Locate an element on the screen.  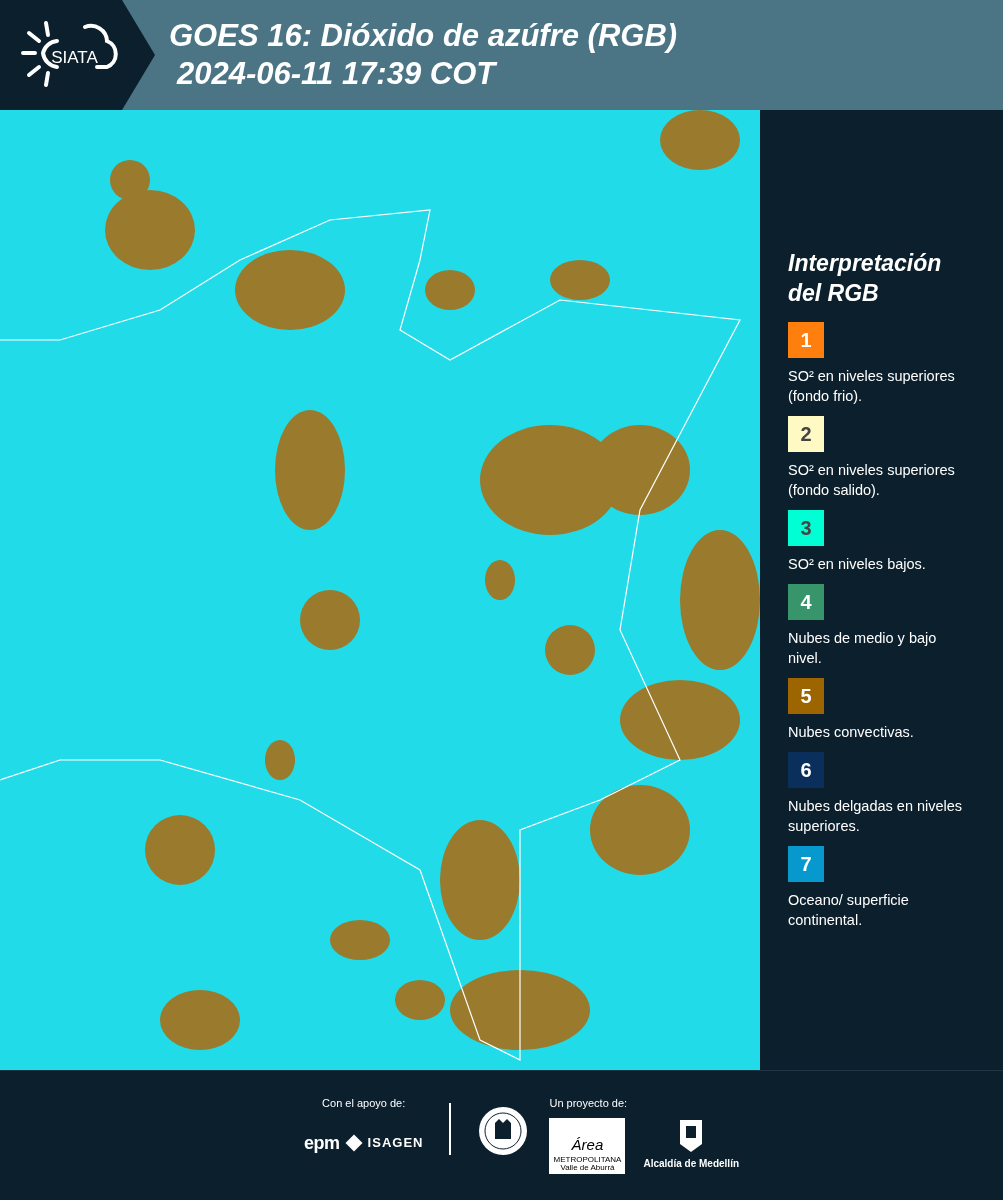
logo-text: SIATA is located at coordinates (74, 58).